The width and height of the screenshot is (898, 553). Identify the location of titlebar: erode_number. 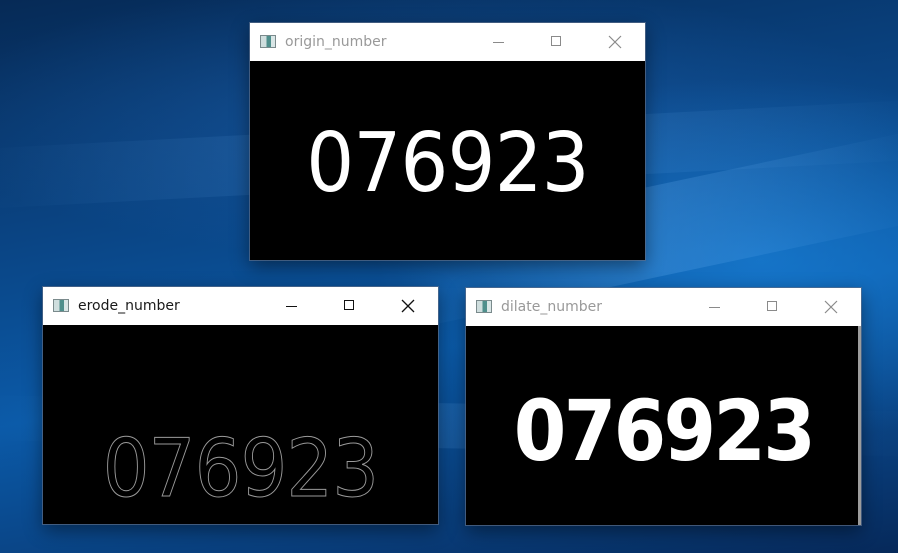
(240, 306).